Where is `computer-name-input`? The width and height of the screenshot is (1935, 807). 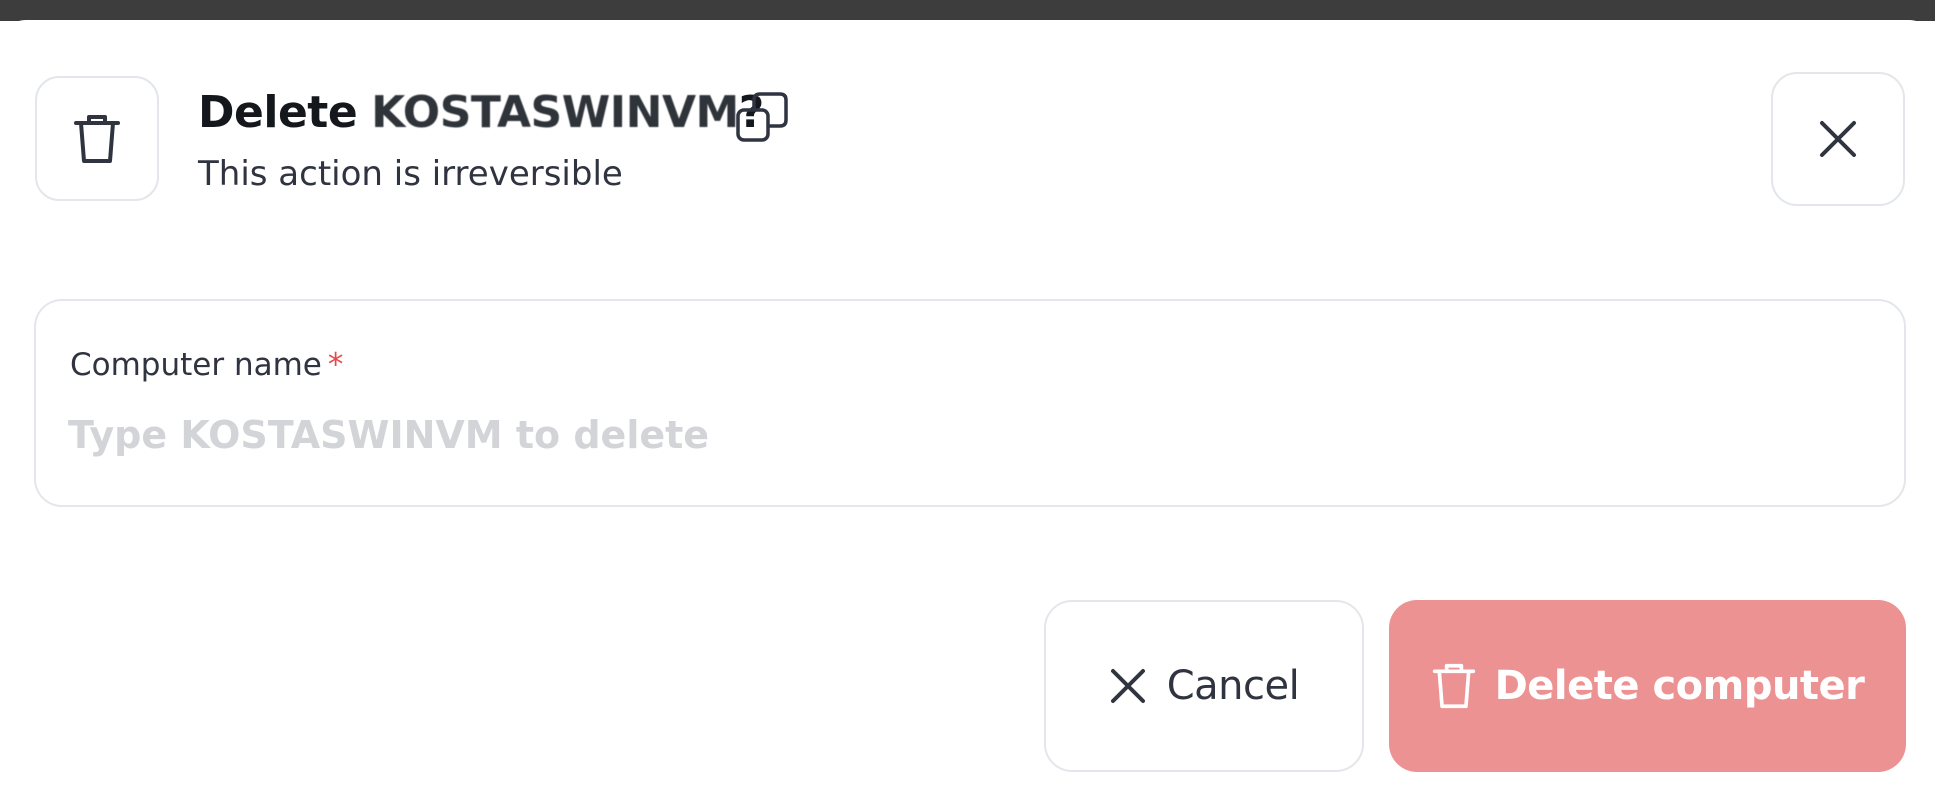 computer-name-input is located at coordinates (968, 435).